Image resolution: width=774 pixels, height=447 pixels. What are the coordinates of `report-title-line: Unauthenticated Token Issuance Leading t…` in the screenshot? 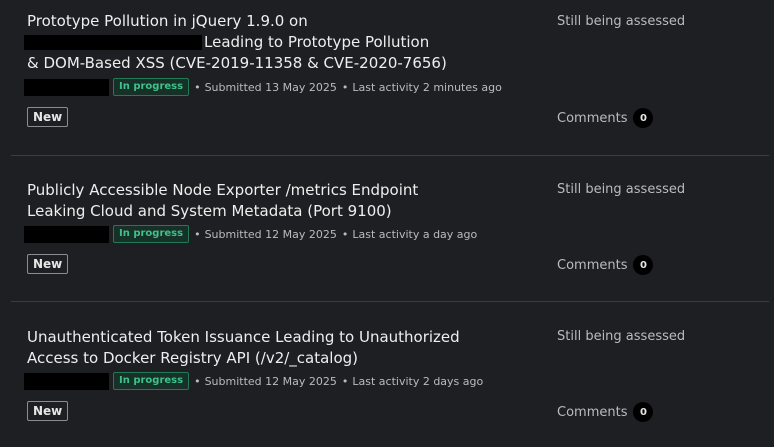 It's located at (243, 337).